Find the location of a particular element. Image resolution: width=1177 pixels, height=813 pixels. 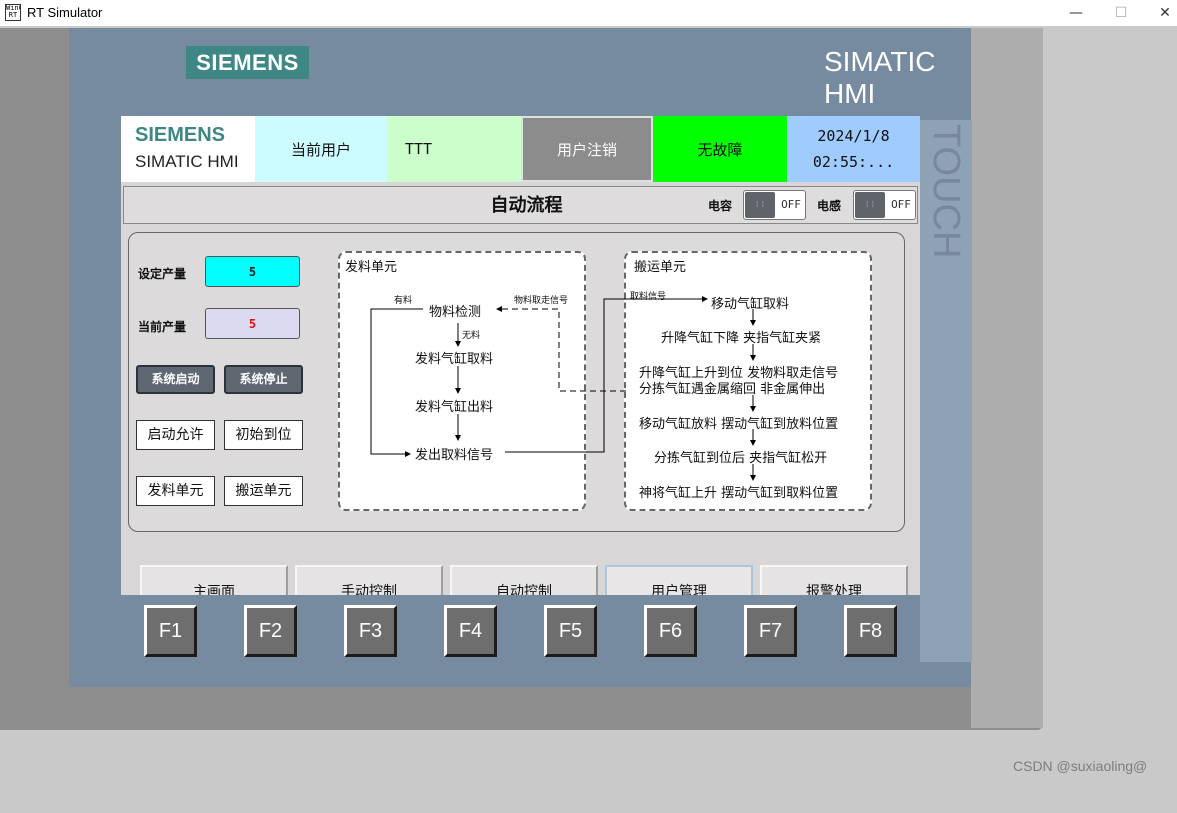

simatic-hmi-label: SIMATIC HMI is located at coordinates (880, 77).